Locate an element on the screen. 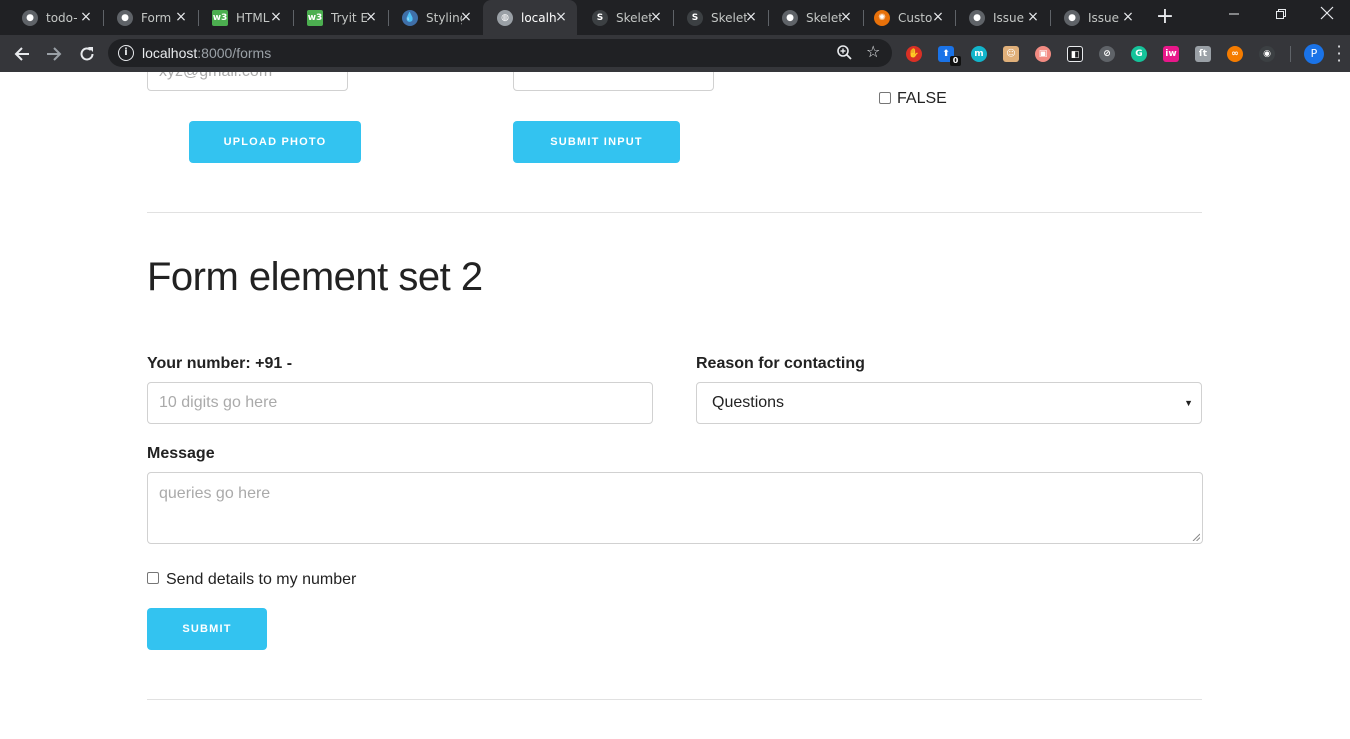 This screenshot has height=739, width=1350. profile-avatar: P is located at coordinates (1314, 54).